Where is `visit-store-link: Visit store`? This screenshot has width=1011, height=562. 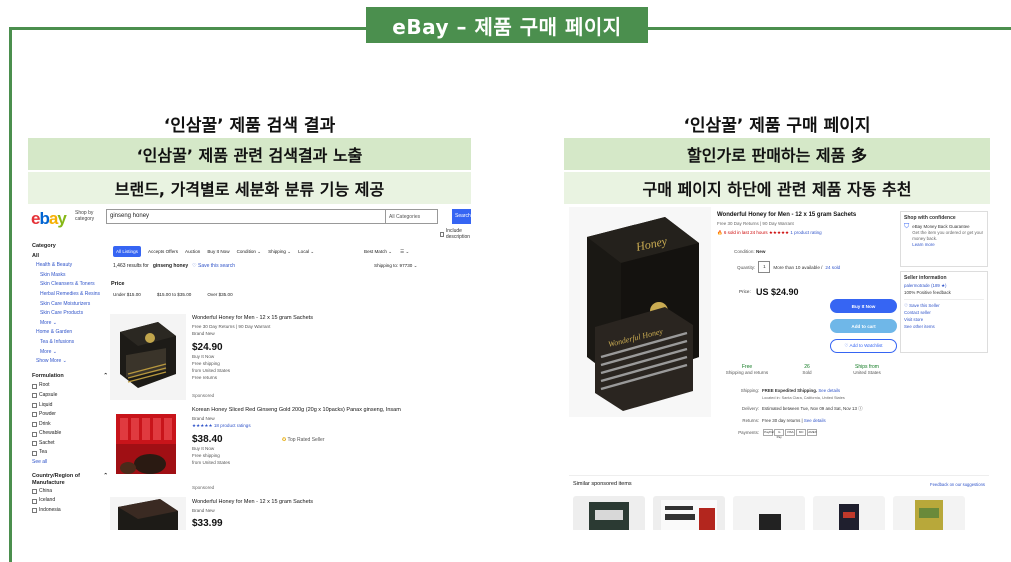
visit-store-link: Visit store is located at coordinates (944, 319).